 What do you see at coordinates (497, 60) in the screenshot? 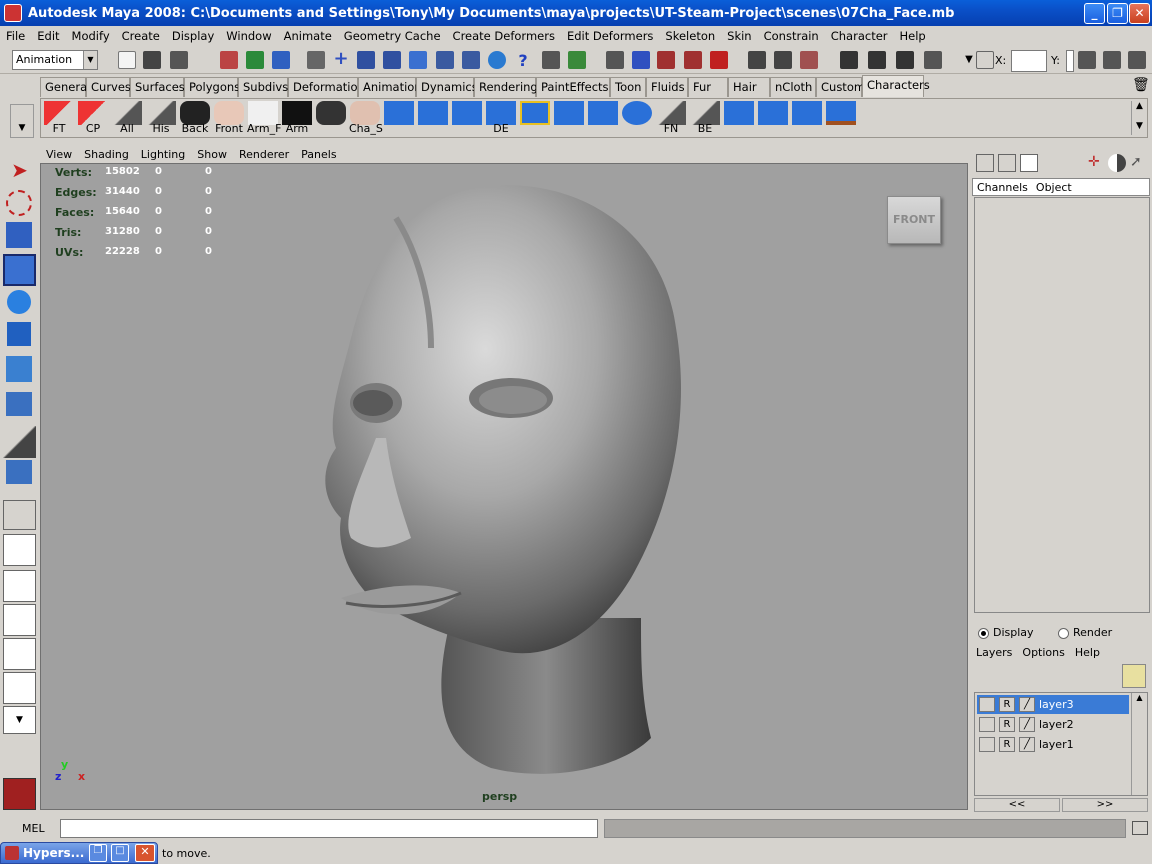
I see `render-icon` at bounding box center [497, 60].